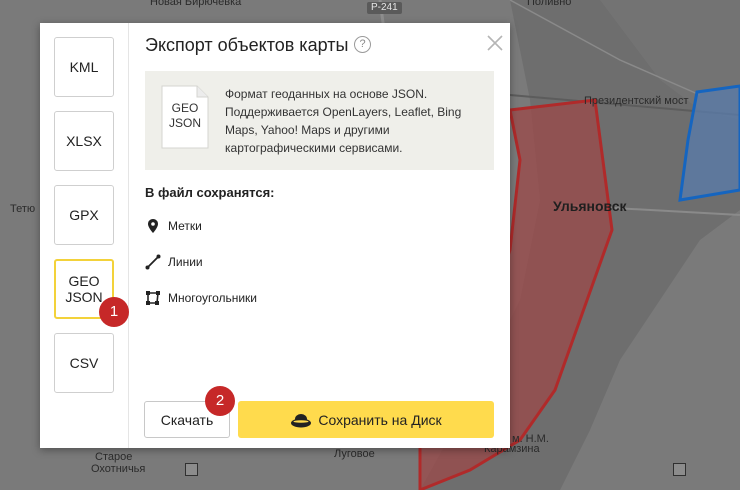 The image size is (740, 490). Describe the element at coordinates (185, 226) in the screenshot. I see `feature-placemarks-label: Метки` at that location.